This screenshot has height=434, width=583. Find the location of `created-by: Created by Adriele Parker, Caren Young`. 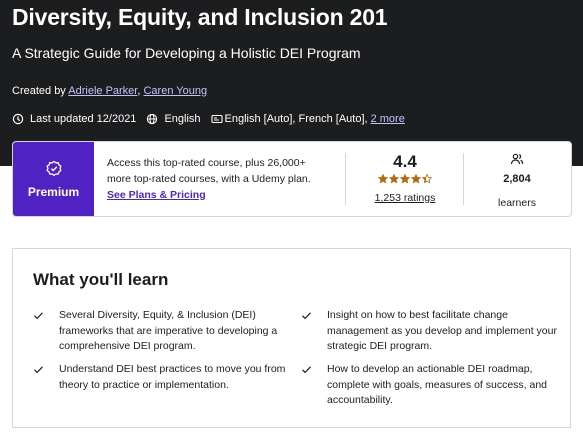

created-by: Created by Adriele Parker, Caren Young is located at coordinates (110, 91).